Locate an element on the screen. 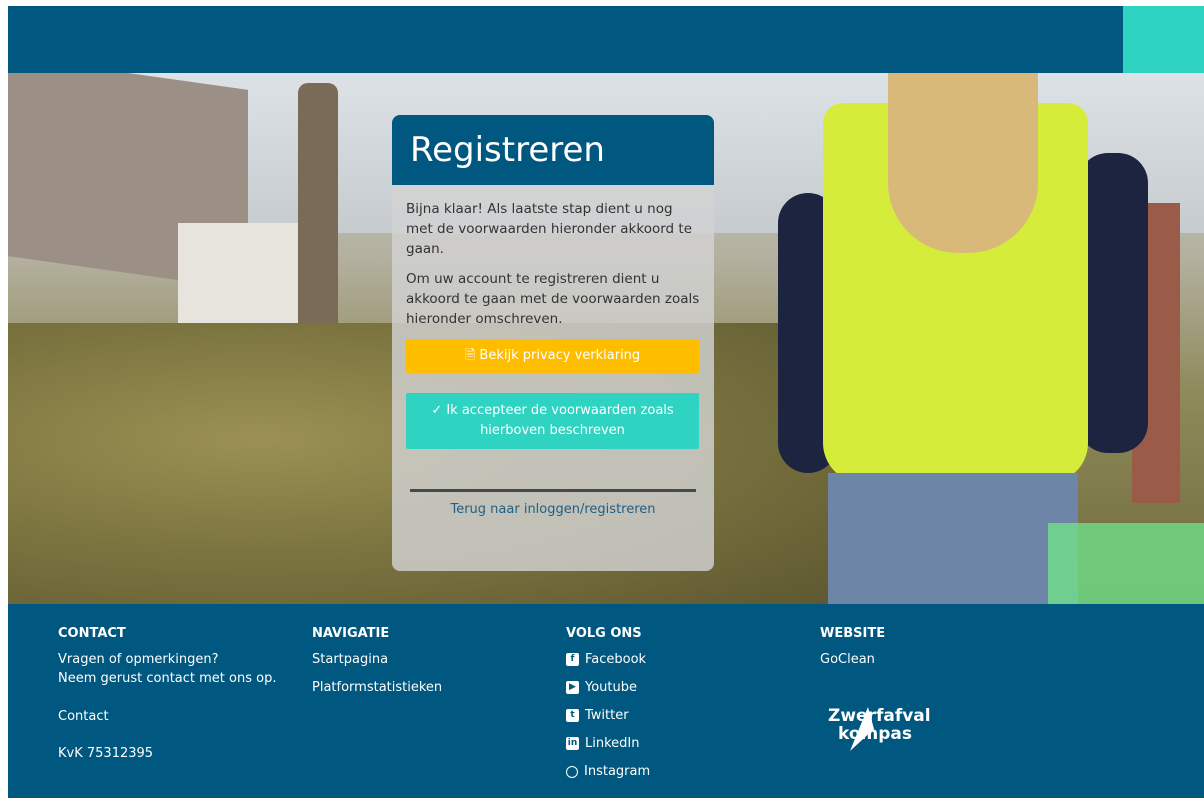  footer-social-heading: VOLG ONS is located at coordinates (604, 633).